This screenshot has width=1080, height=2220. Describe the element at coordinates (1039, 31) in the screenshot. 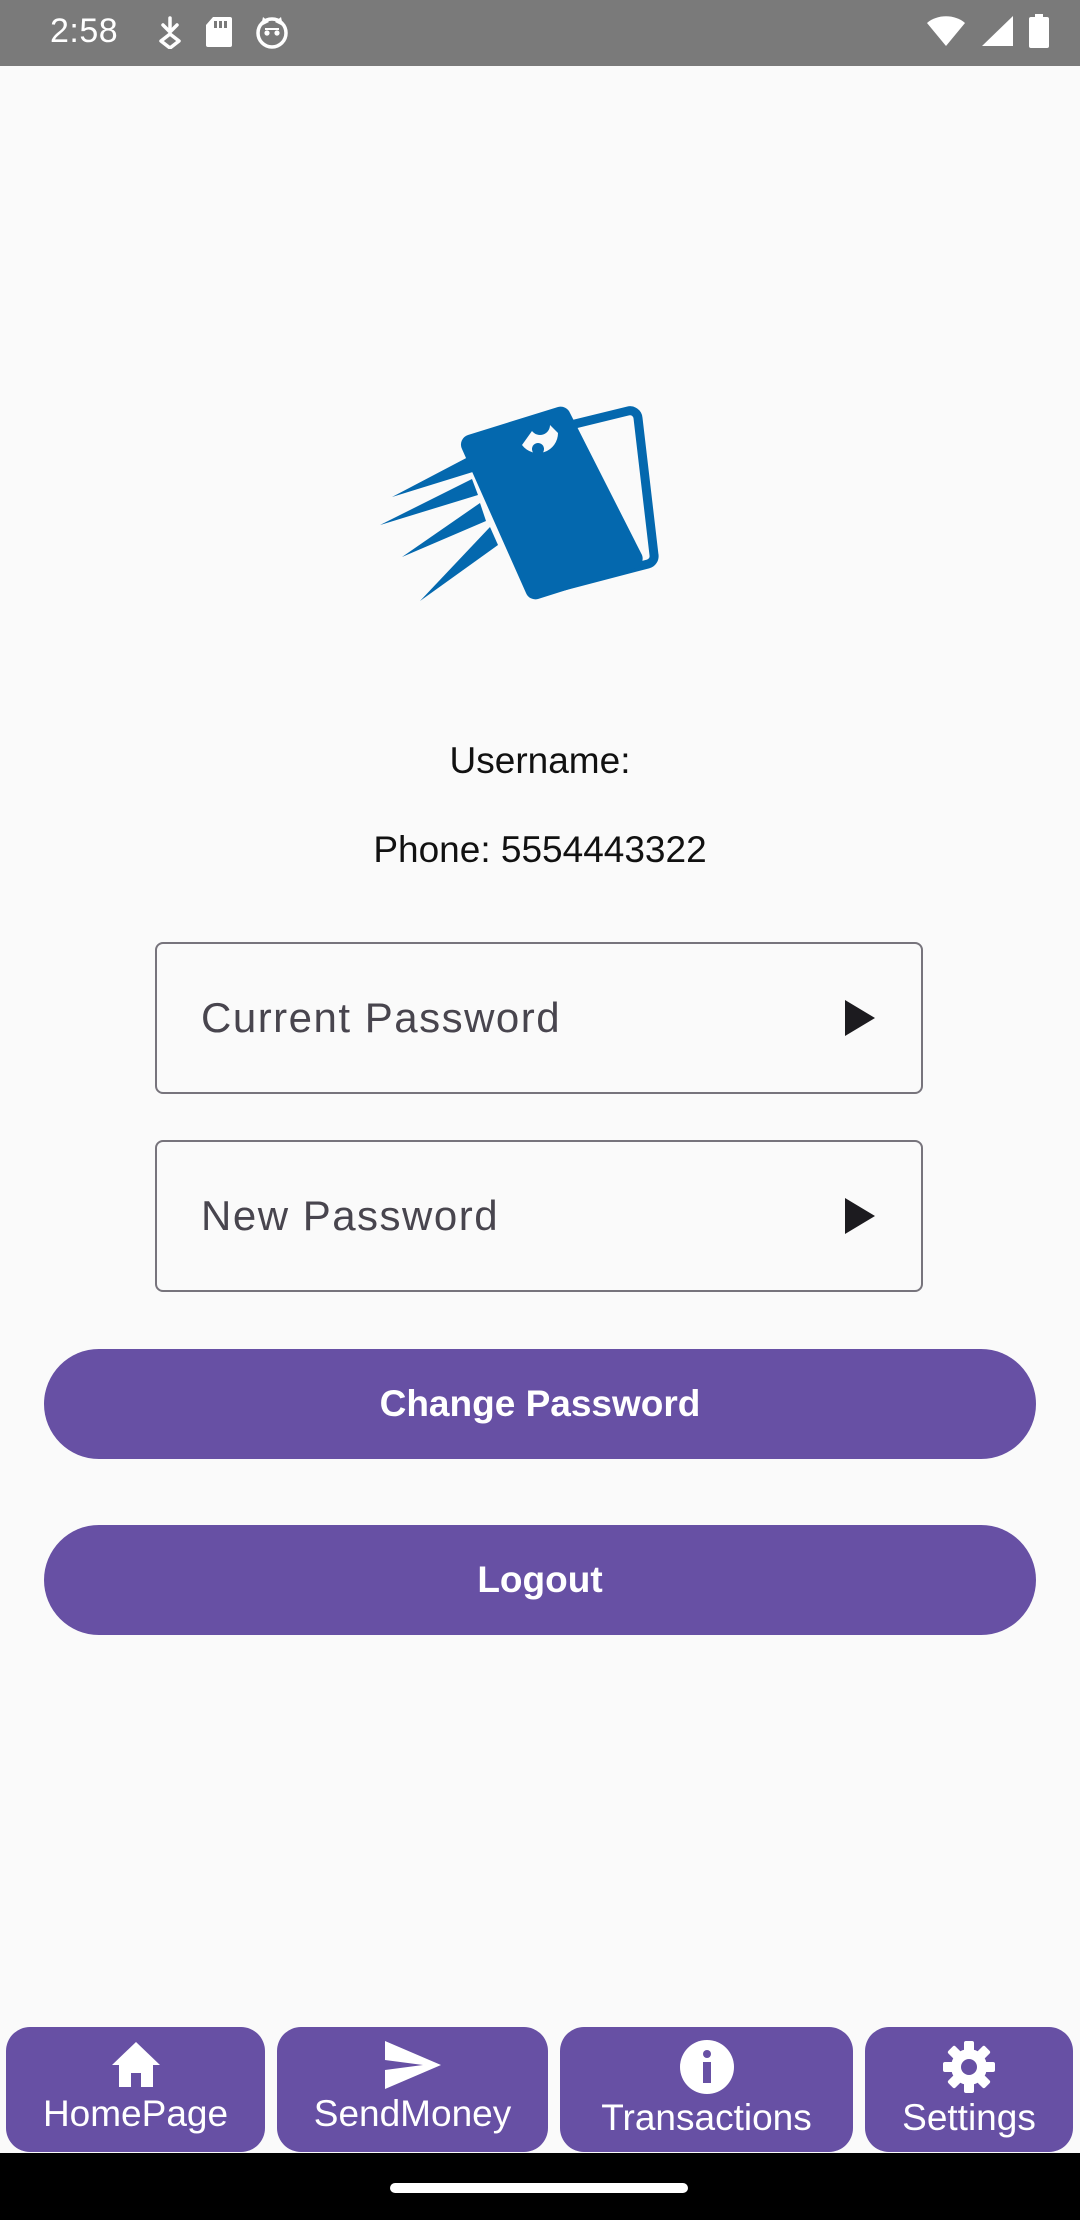

I see `battery-icon` at that location.